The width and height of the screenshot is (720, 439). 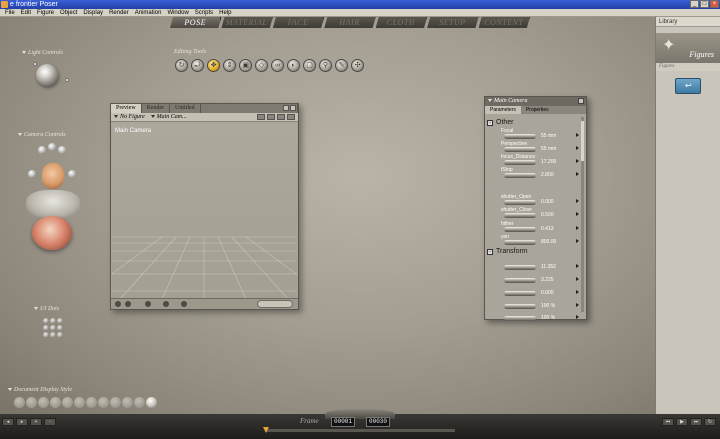 I want to click on menu-window: Window, so click(x=177, y=12).